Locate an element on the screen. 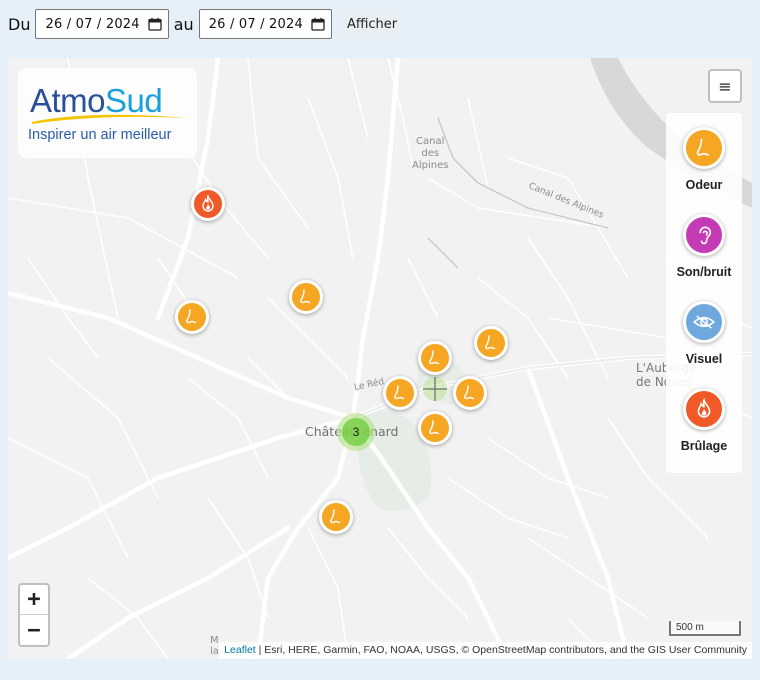  map-label-canal: Canal des Alpines is located at coordinates (430, 153).